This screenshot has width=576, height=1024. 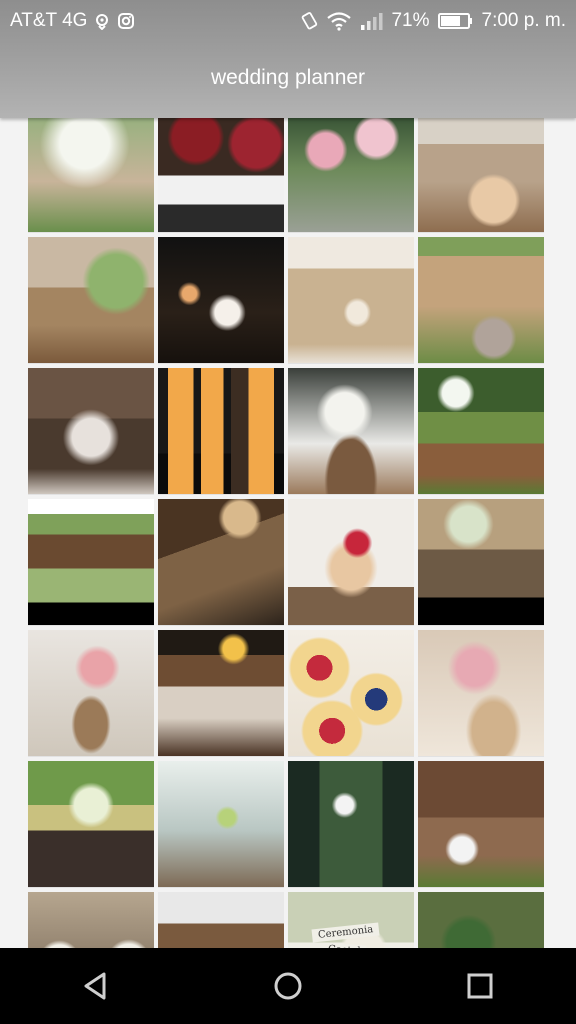 I want to click on navigation-bar, so click(x=288, y=986).